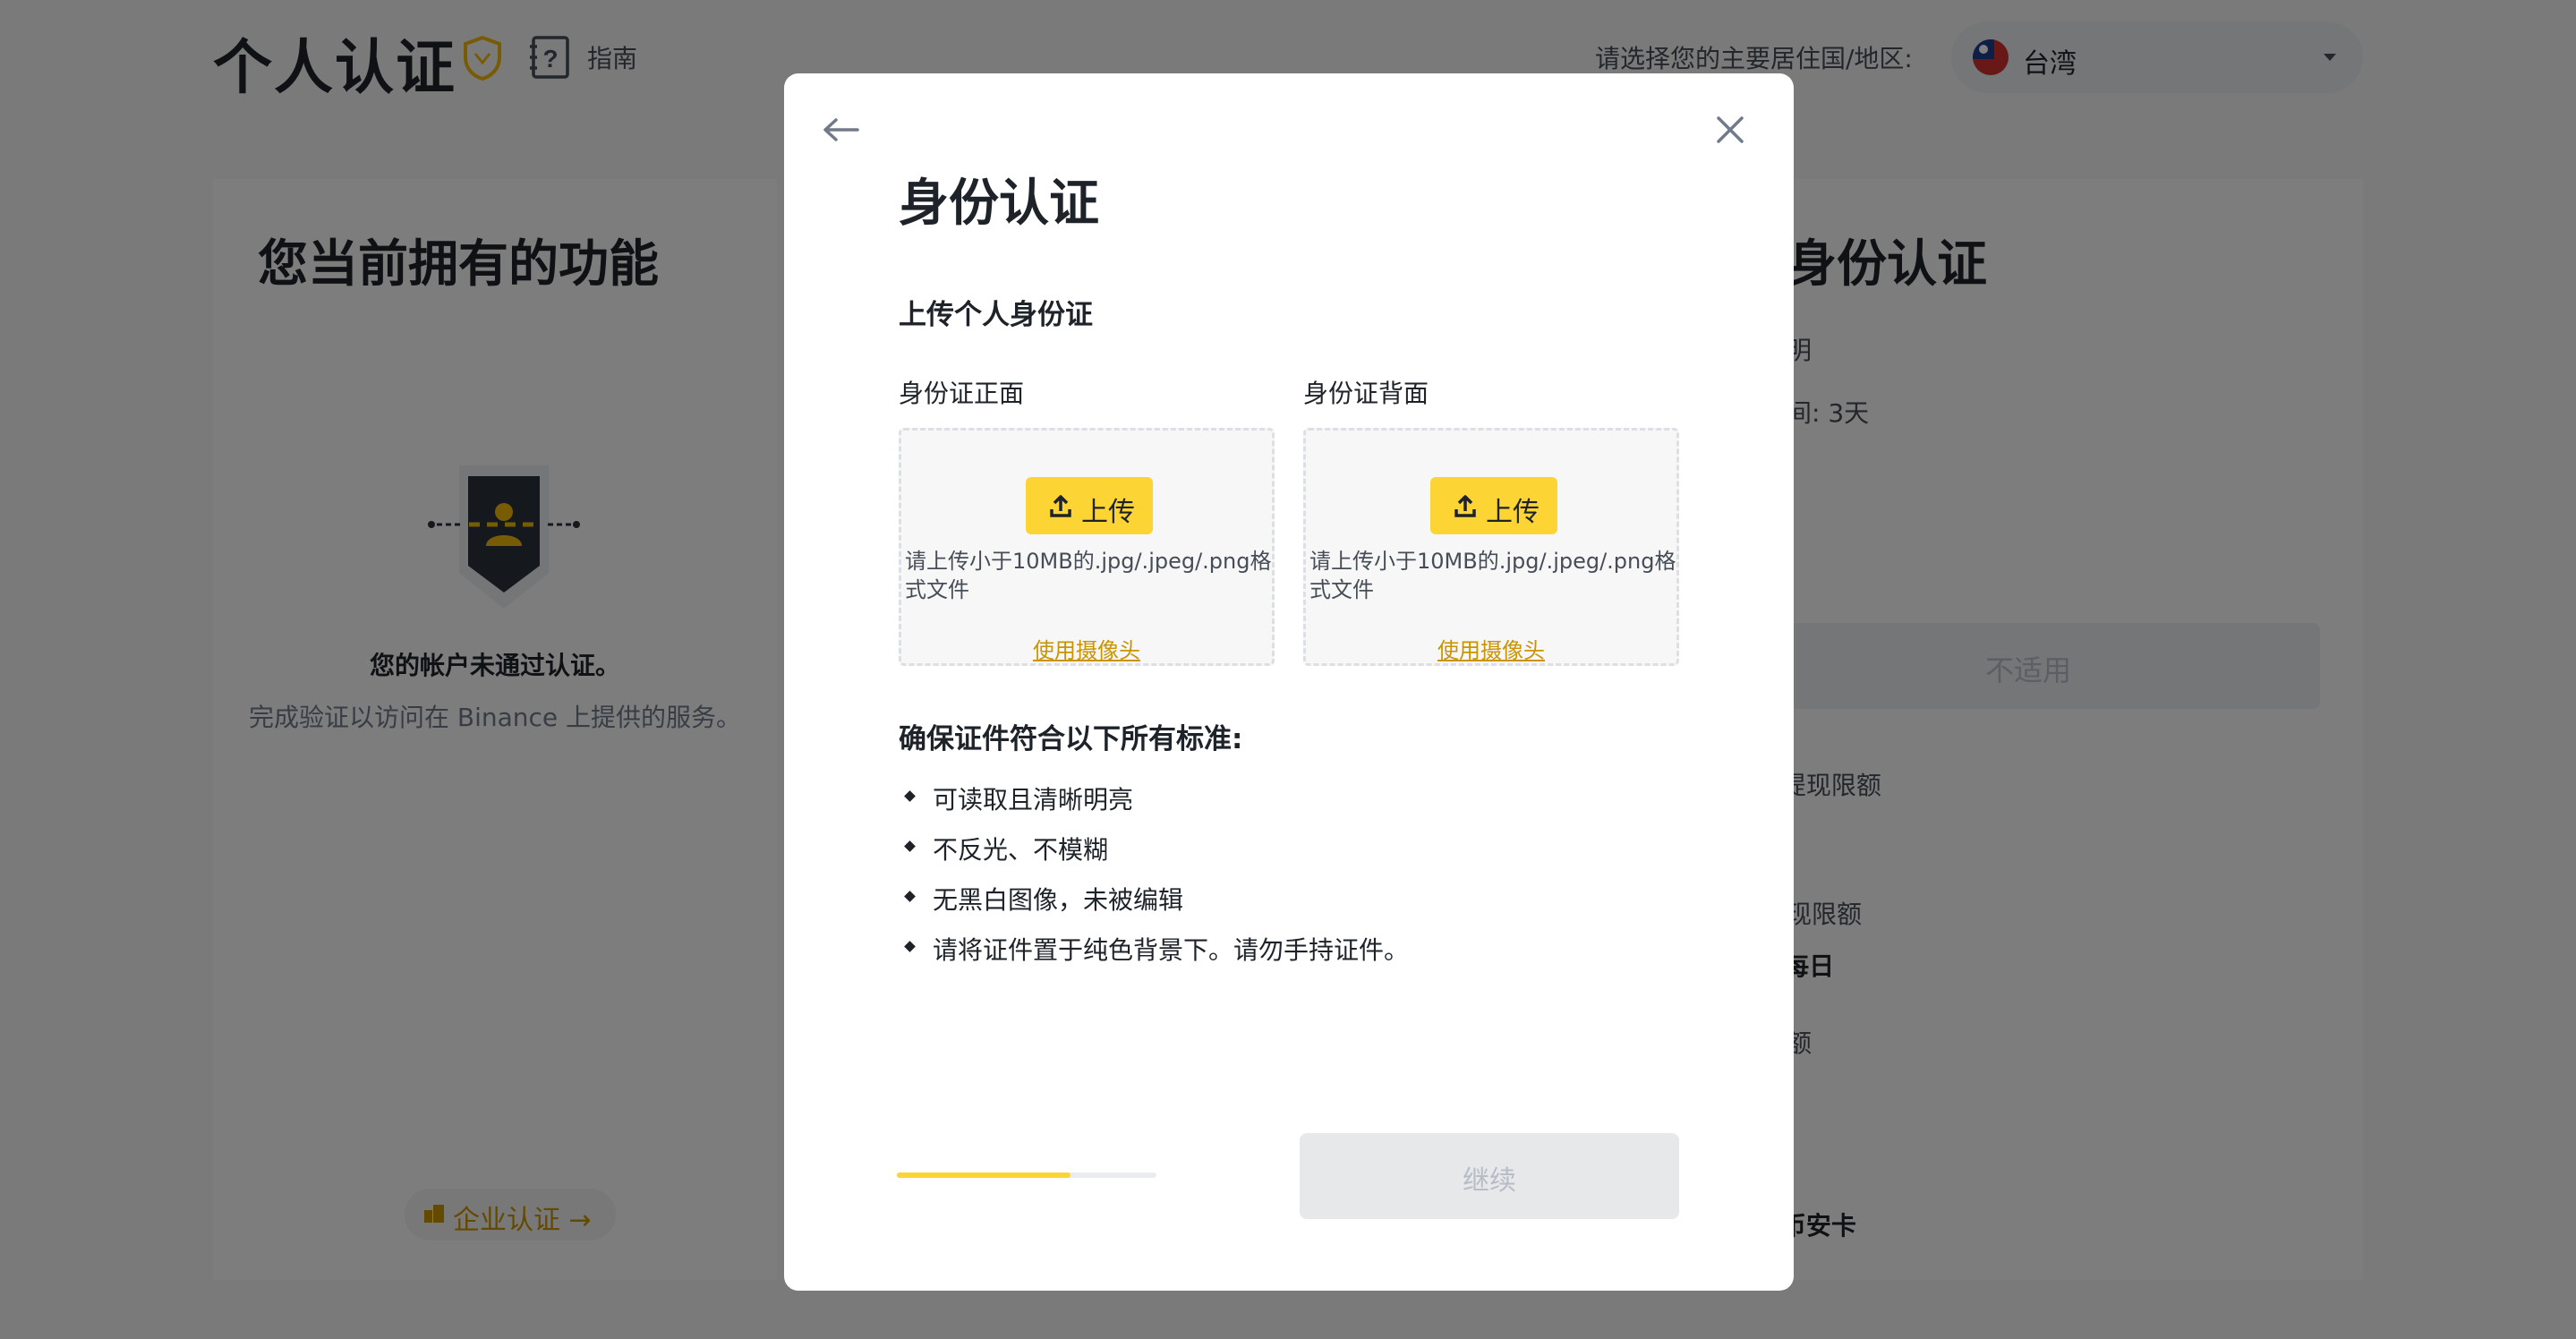  I want to click on continue-label: 继续, so click(1489, 1181).